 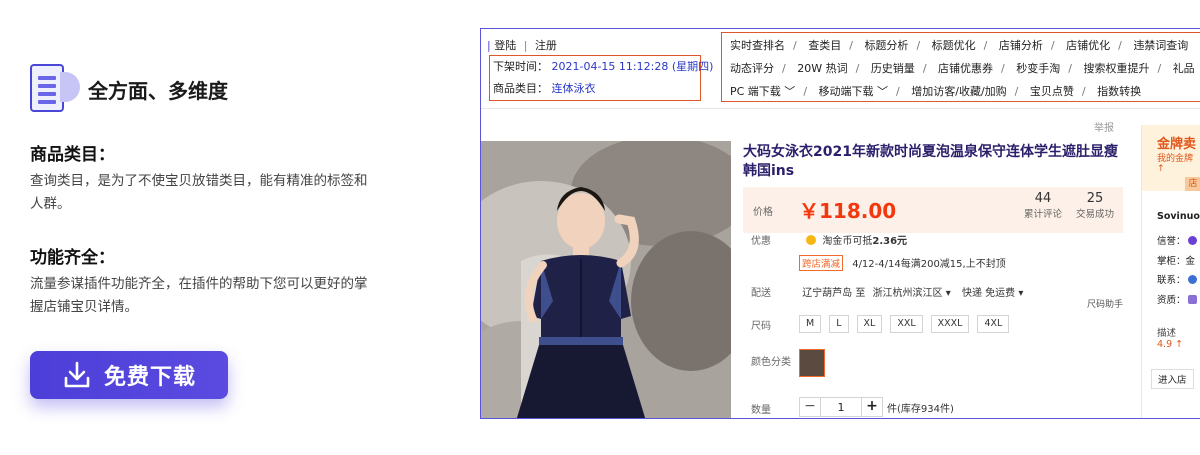 I want to click on size-label: 尺码, so click(x=761, y=326).